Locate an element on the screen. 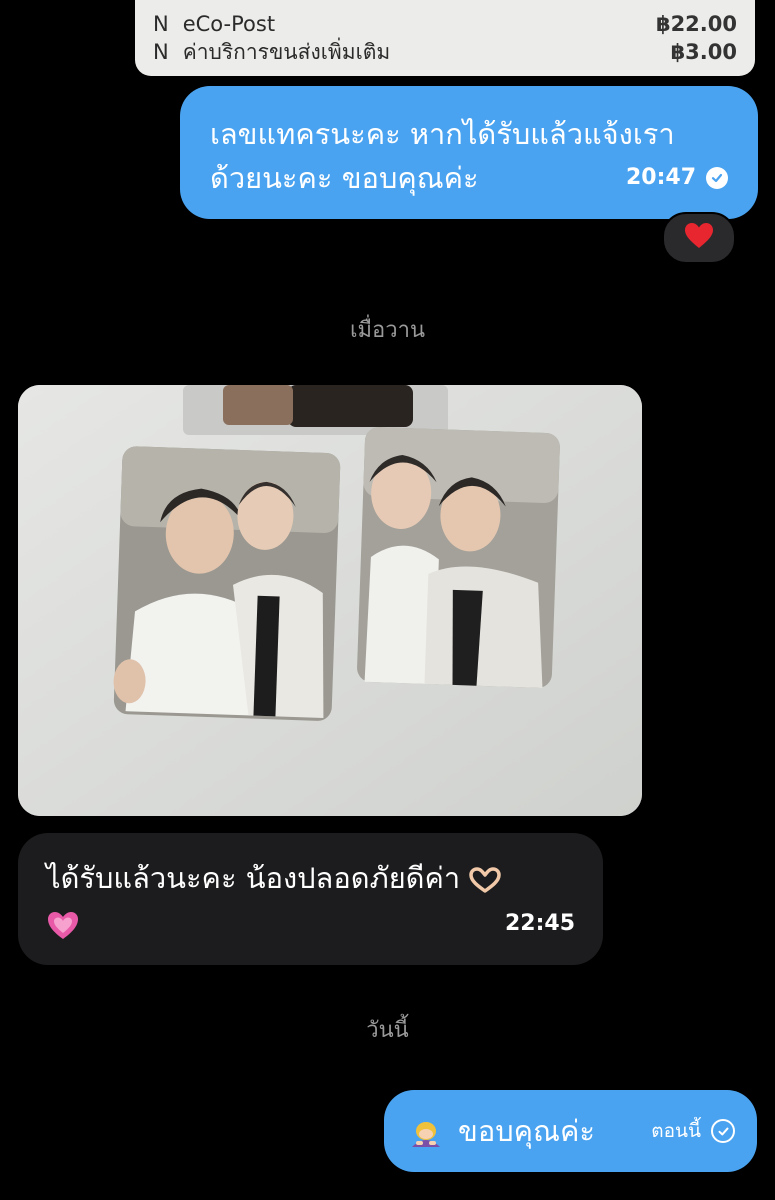 The width and height of the screenshot is (775, 1200). message-time: ตอนนี้ is located at coordinates (676, 1131).